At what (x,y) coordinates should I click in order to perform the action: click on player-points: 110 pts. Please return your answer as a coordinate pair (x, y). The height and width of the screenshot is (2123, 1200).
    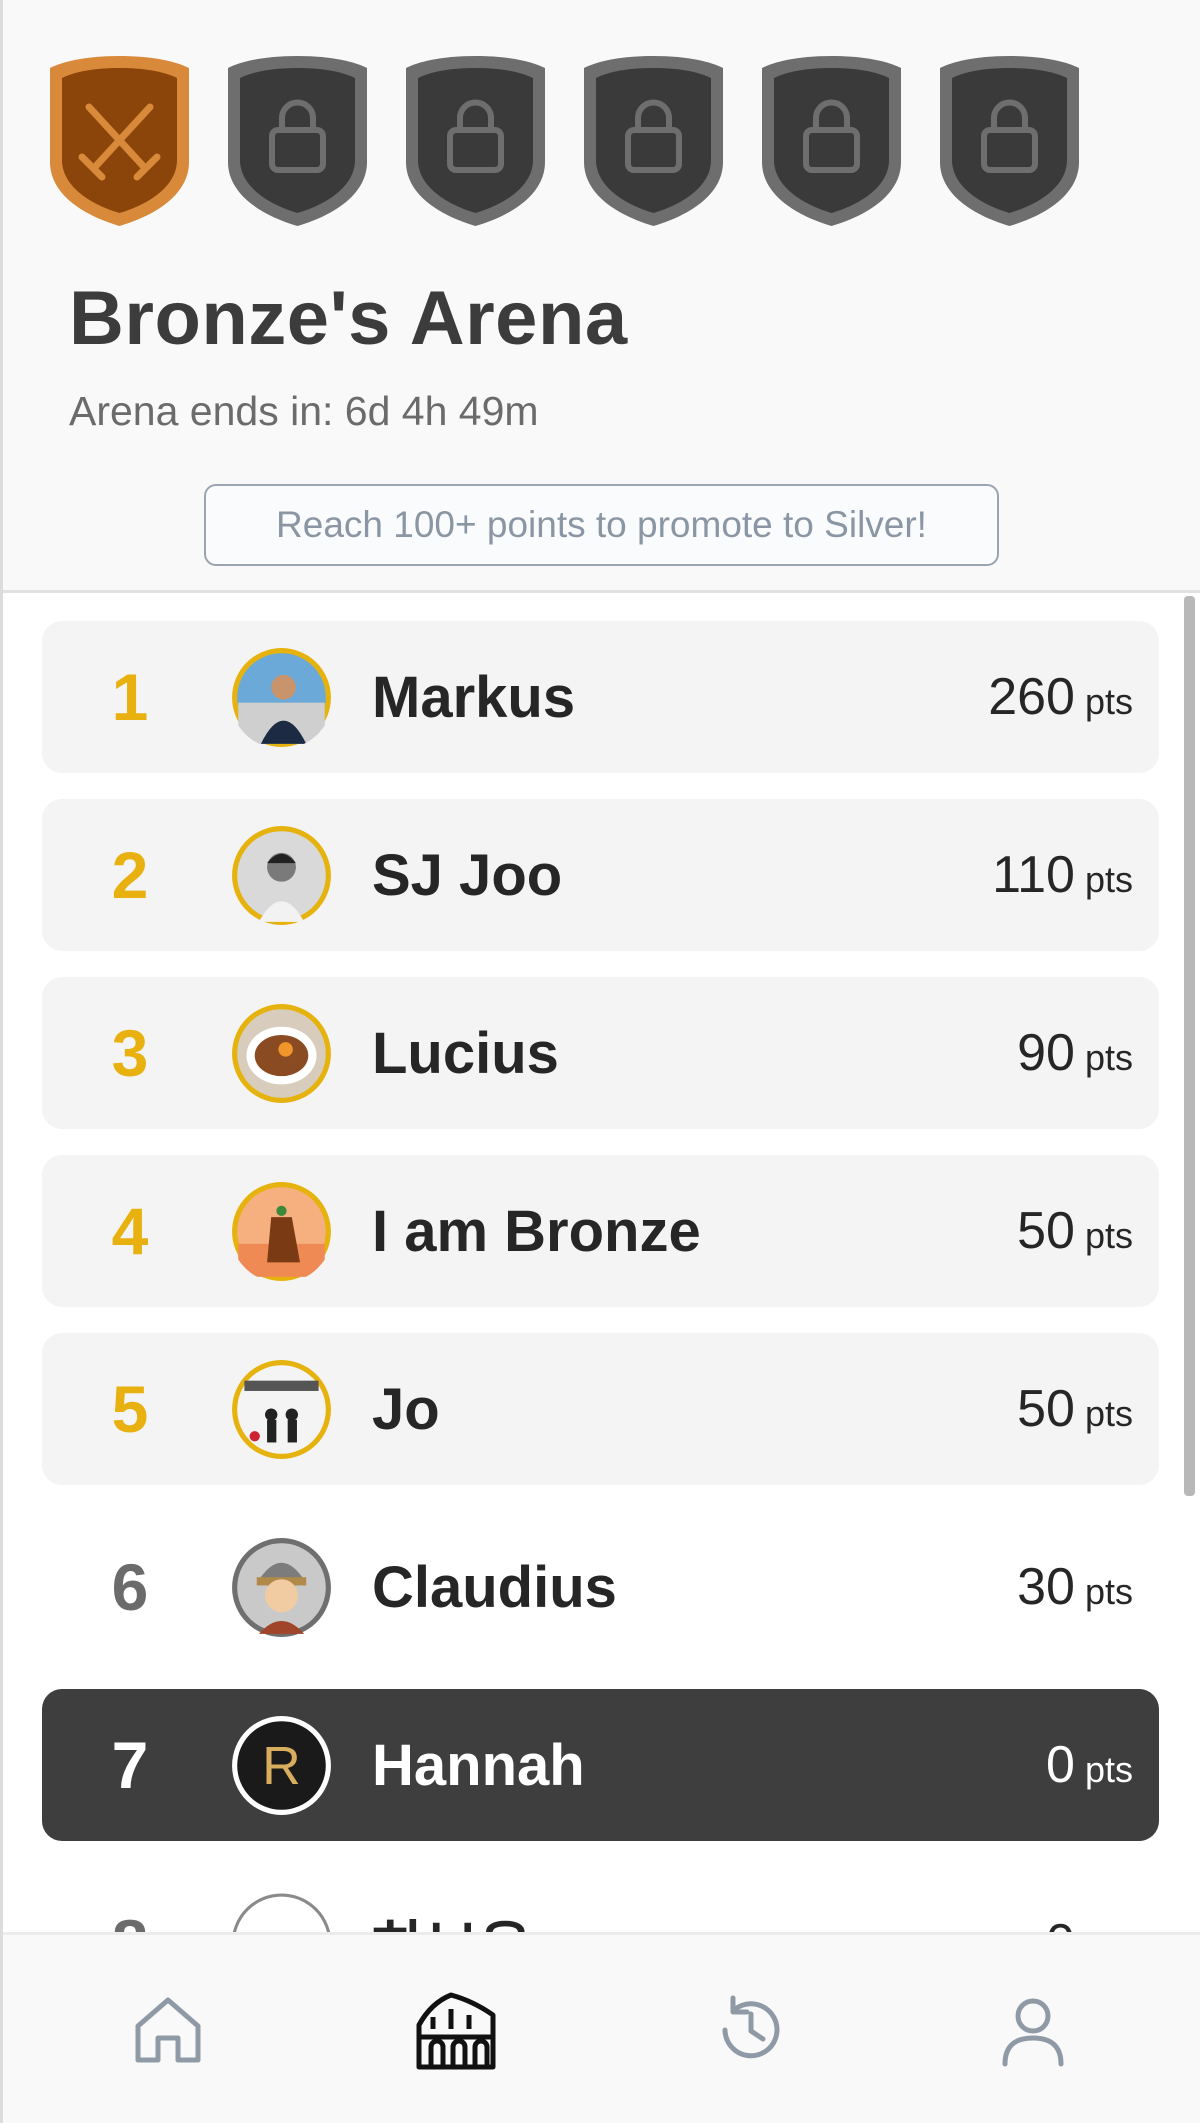
    Looking at the image, I should click on (1062, 875).